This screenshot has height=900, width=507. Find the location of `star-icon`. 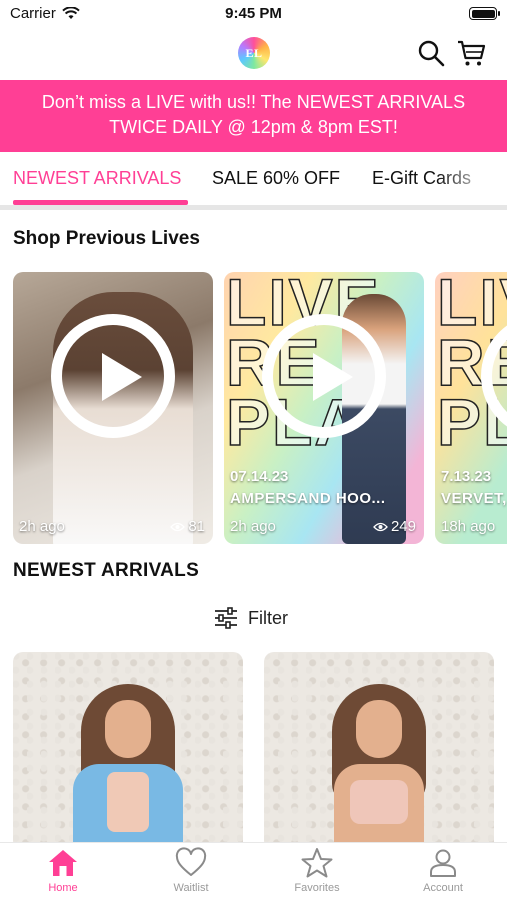

star-icon is located at coordinates (317, 863).